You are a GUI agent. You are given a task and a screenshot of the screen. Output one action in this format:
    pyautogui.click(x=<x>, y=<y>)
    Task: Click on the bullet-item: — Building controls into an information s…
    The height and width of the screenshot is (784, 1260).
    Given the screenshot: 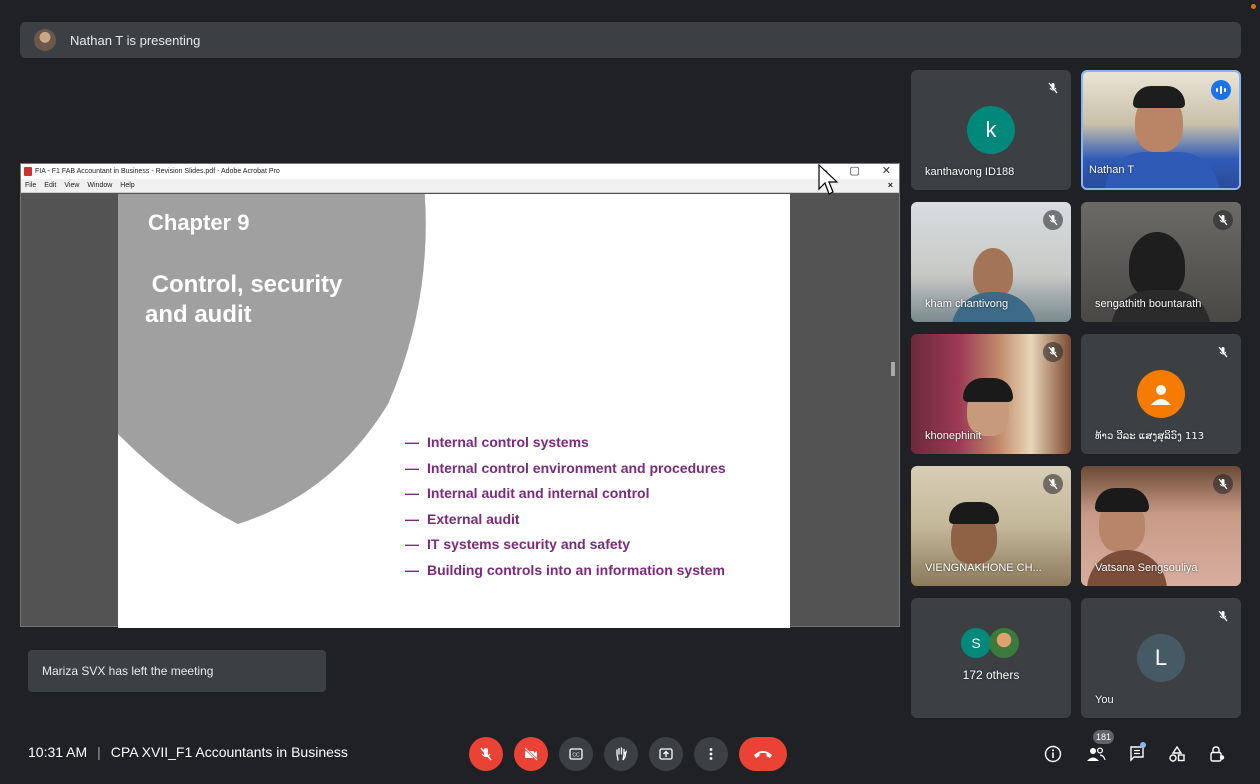 What is the action you would take?
    pyautogui.click(x=565, y=569)
    